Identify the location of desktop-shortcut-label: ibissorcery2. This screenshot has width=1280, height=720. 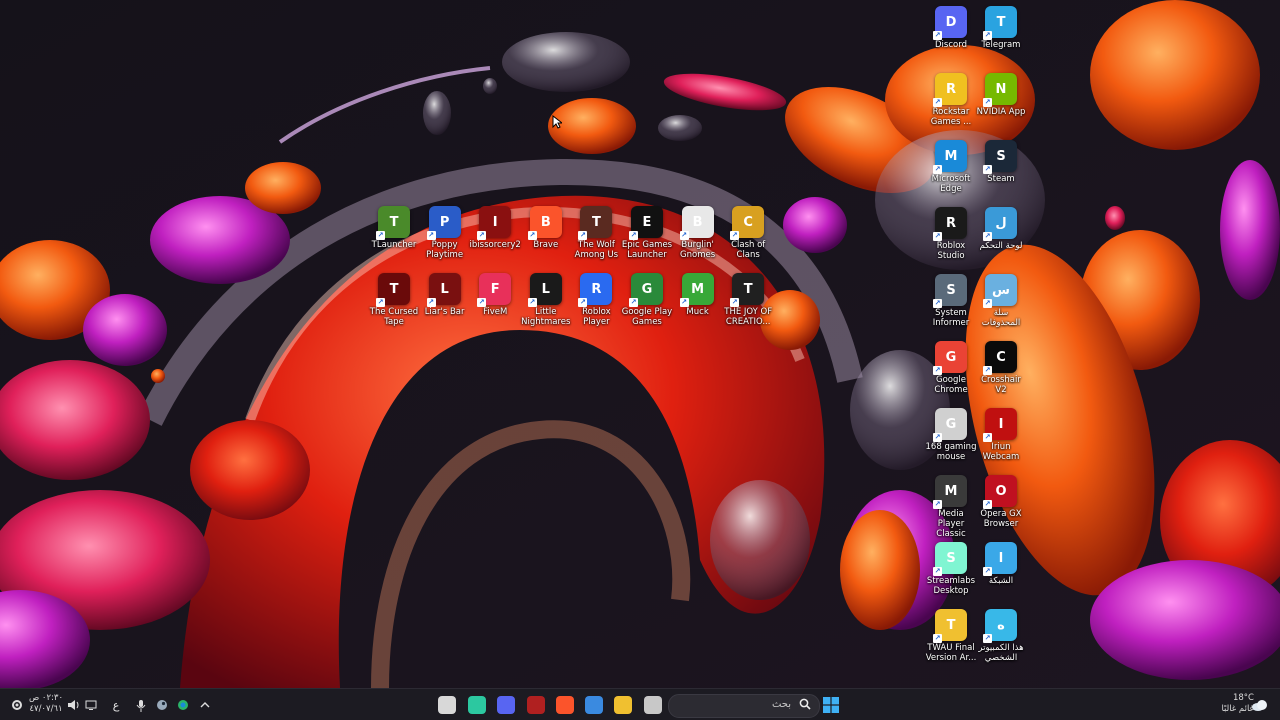
(495, 245).